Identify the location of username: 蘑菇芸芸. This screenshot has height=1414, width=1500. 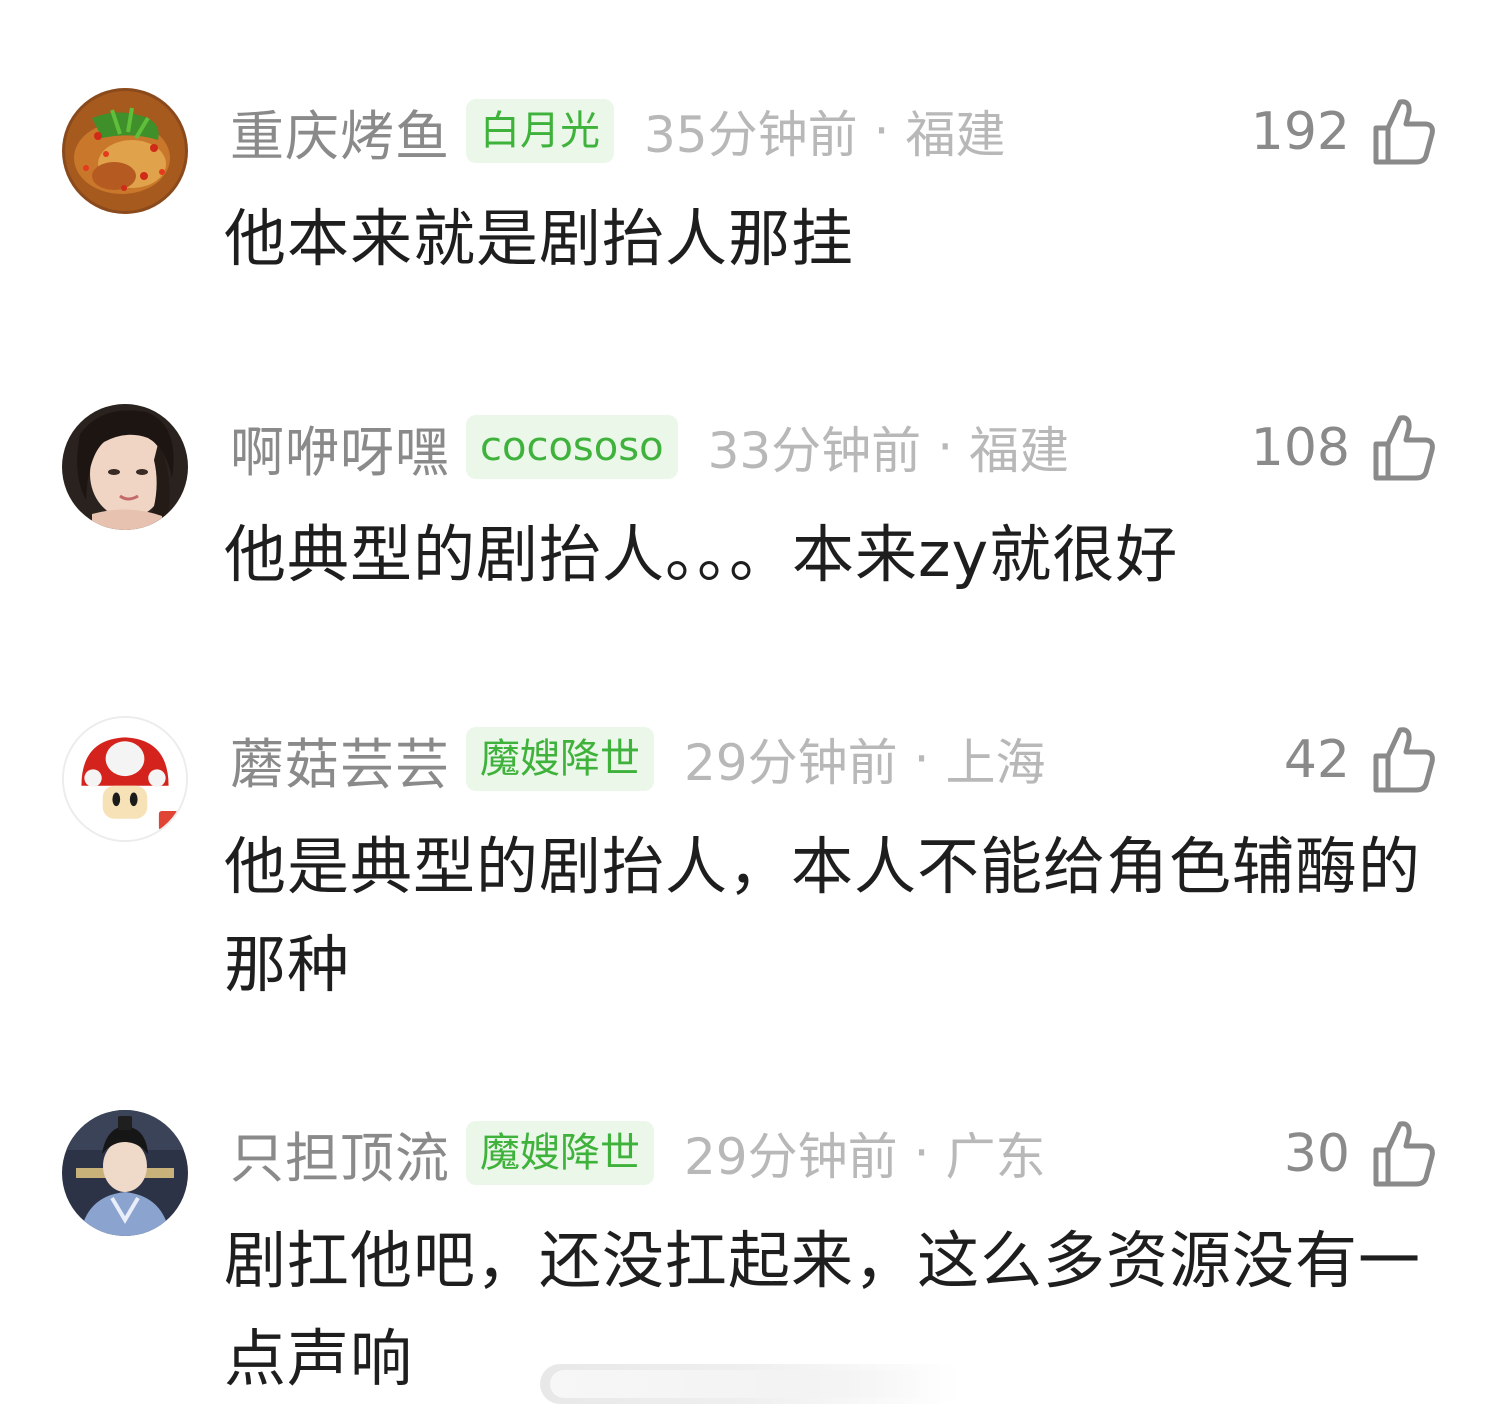
(340, 759).